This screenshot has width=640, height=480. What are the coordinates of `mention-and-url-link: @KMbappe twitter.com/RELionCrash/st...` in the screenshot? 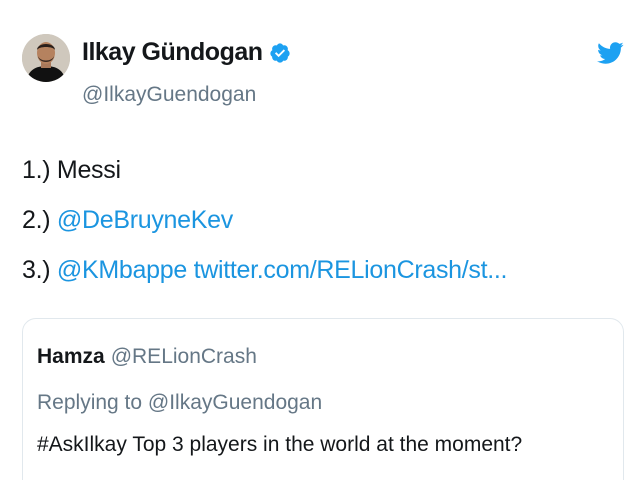 It's located at (282, 270).